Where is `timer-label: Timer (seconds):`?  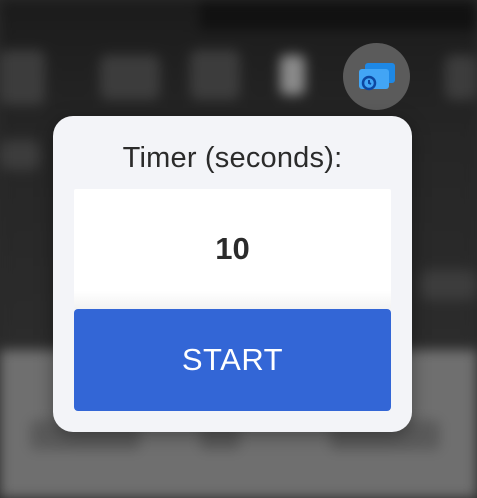
timer-label: Timer (seconds): is located at coordinates (232, 158).